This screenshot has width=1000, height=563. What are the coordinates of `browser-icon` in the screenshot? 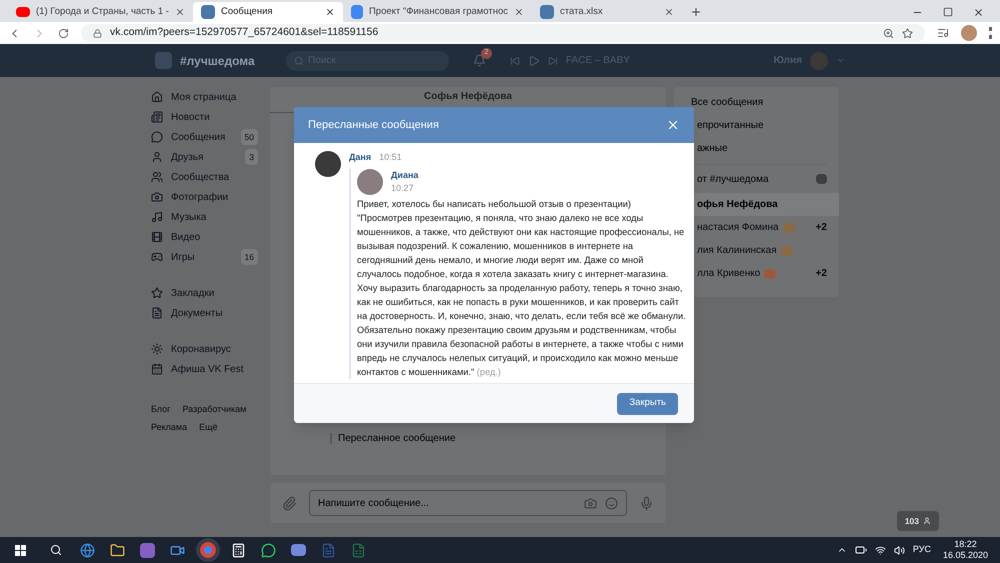 It's located at (87, 550).